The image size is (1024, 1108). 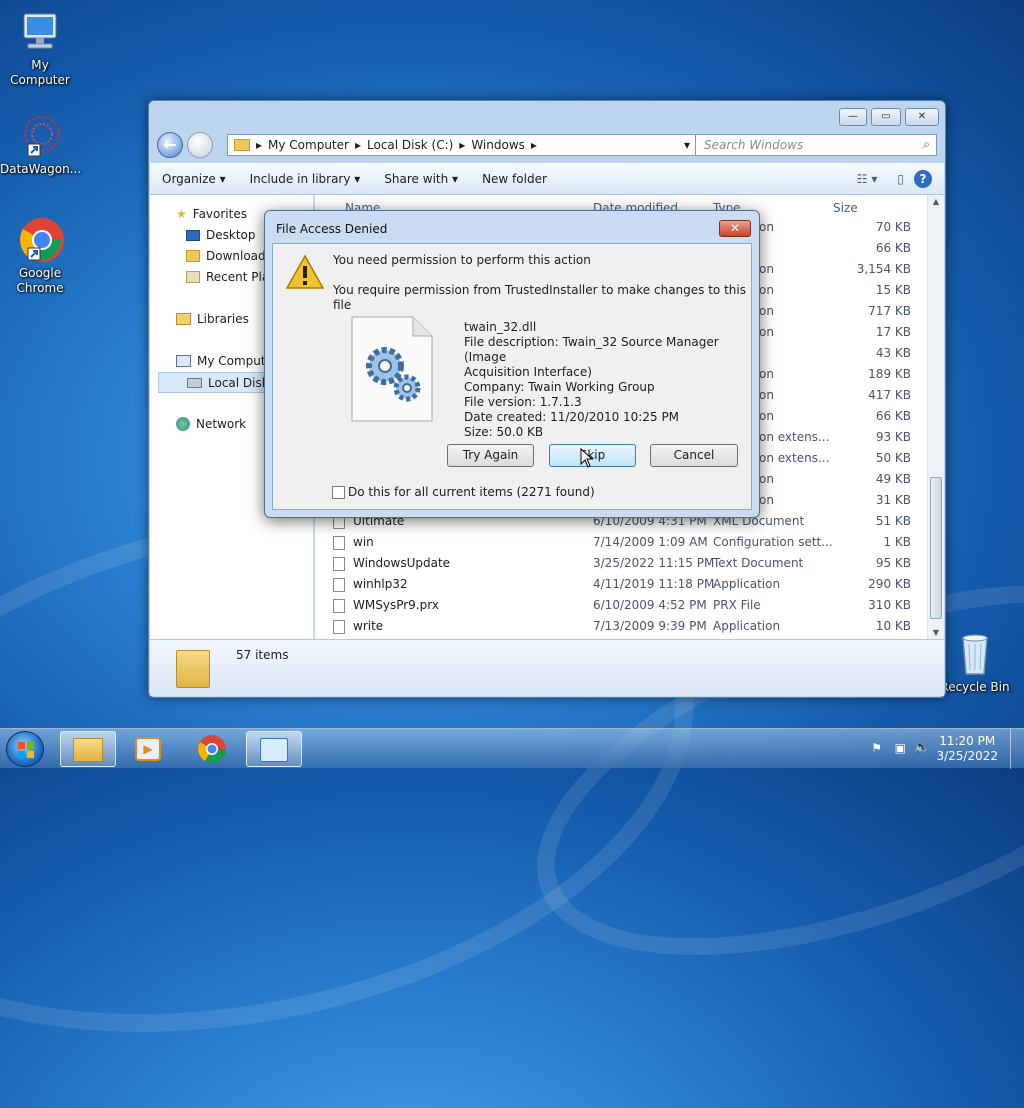 I want to click on file-size: 1 KB, so click(x=897, y=542).